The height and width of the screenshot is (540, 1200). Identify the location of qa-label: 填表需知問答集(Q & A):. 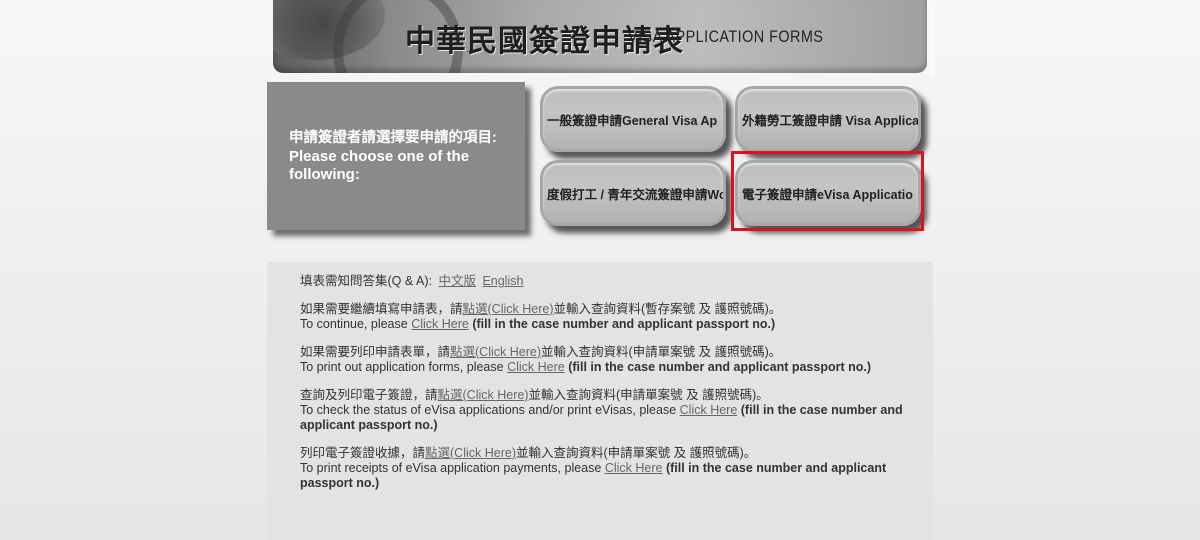
(366, 281).